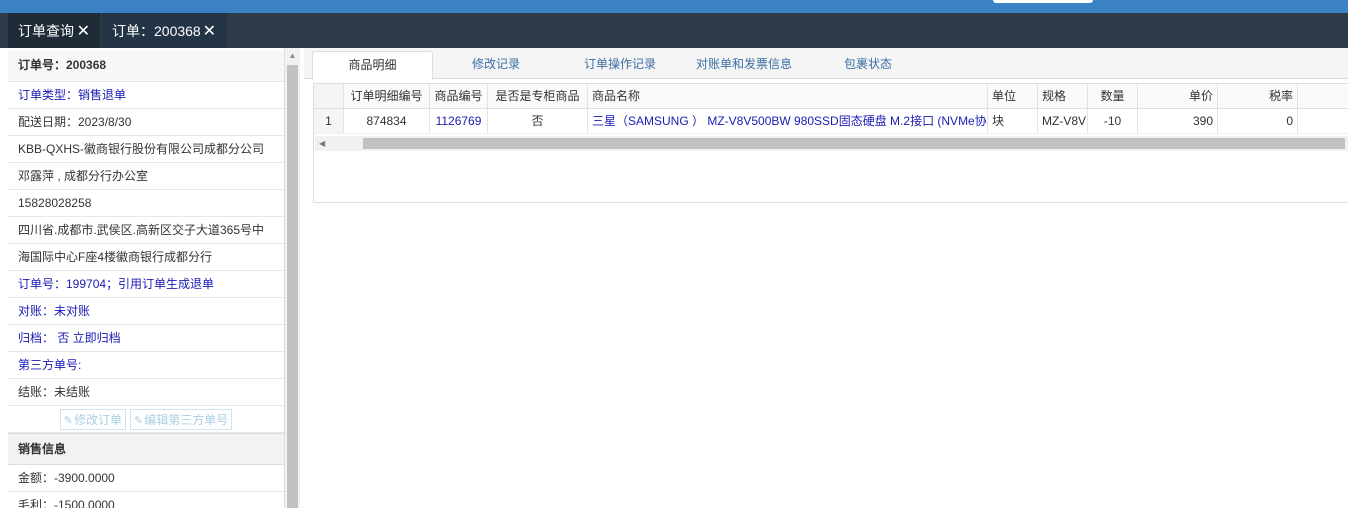 This screenshot has width=1348, height=508. What do you see at coordinates (146, 500) in the screenshot?
I see `gross-profit: 毛利：-1500.0000` at bounding box center [146, 500].